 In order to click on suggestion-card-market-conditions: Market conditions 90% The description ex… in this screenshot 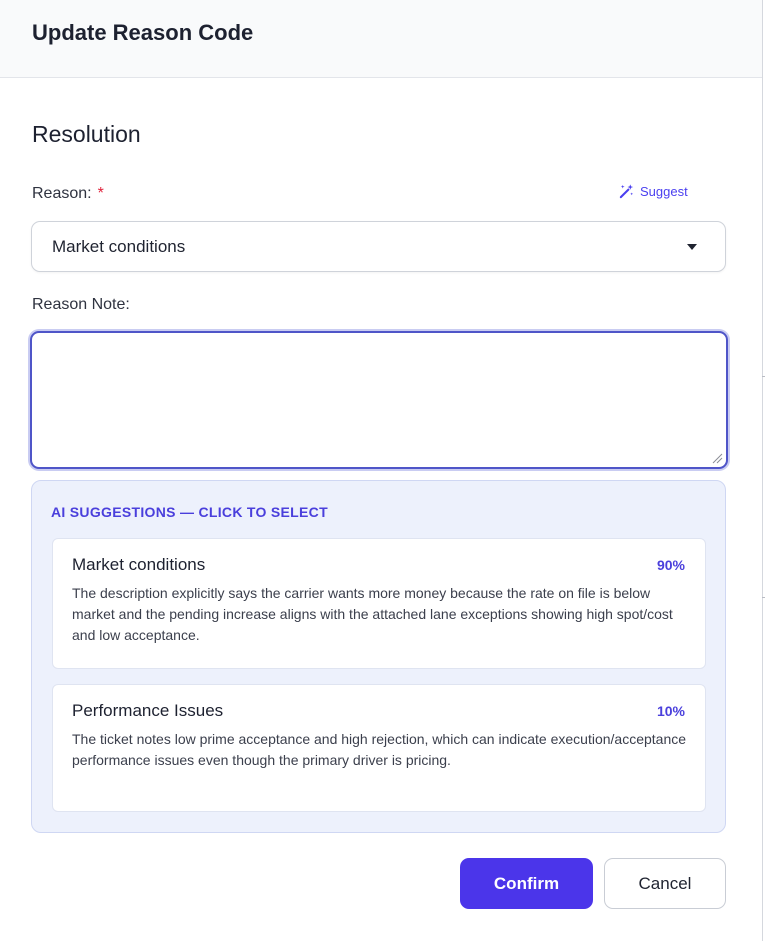, I will do `click(379, 603)`.